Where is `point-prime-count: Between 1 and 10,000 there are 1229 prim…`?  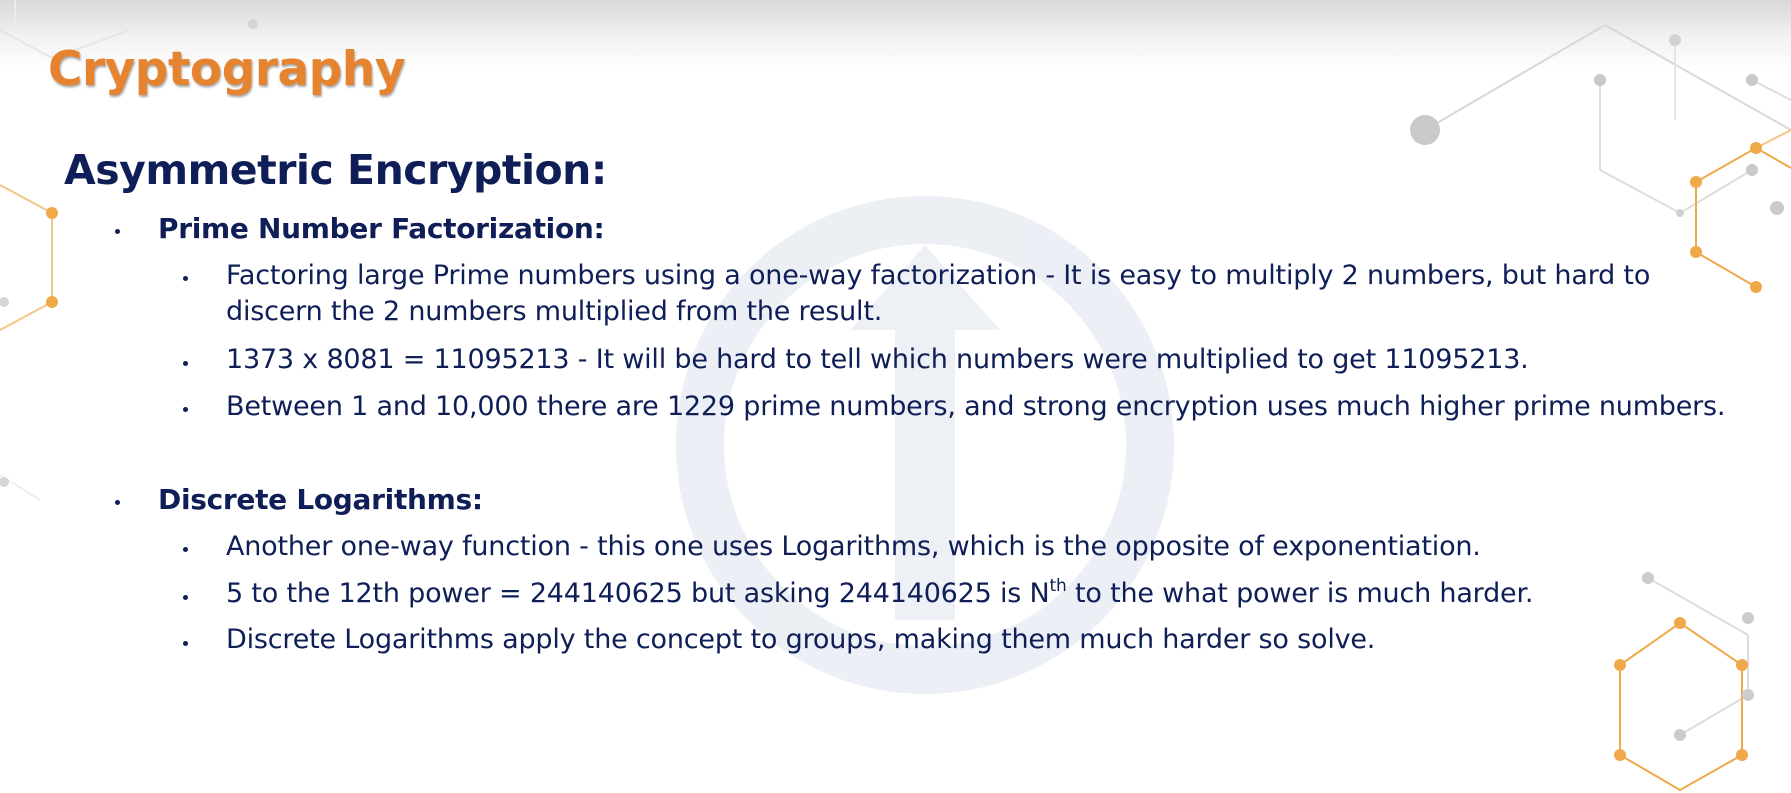 point-prime-count: Between 1 and 10,000 there are 1229 prim… is located at coordinates (976, 406).